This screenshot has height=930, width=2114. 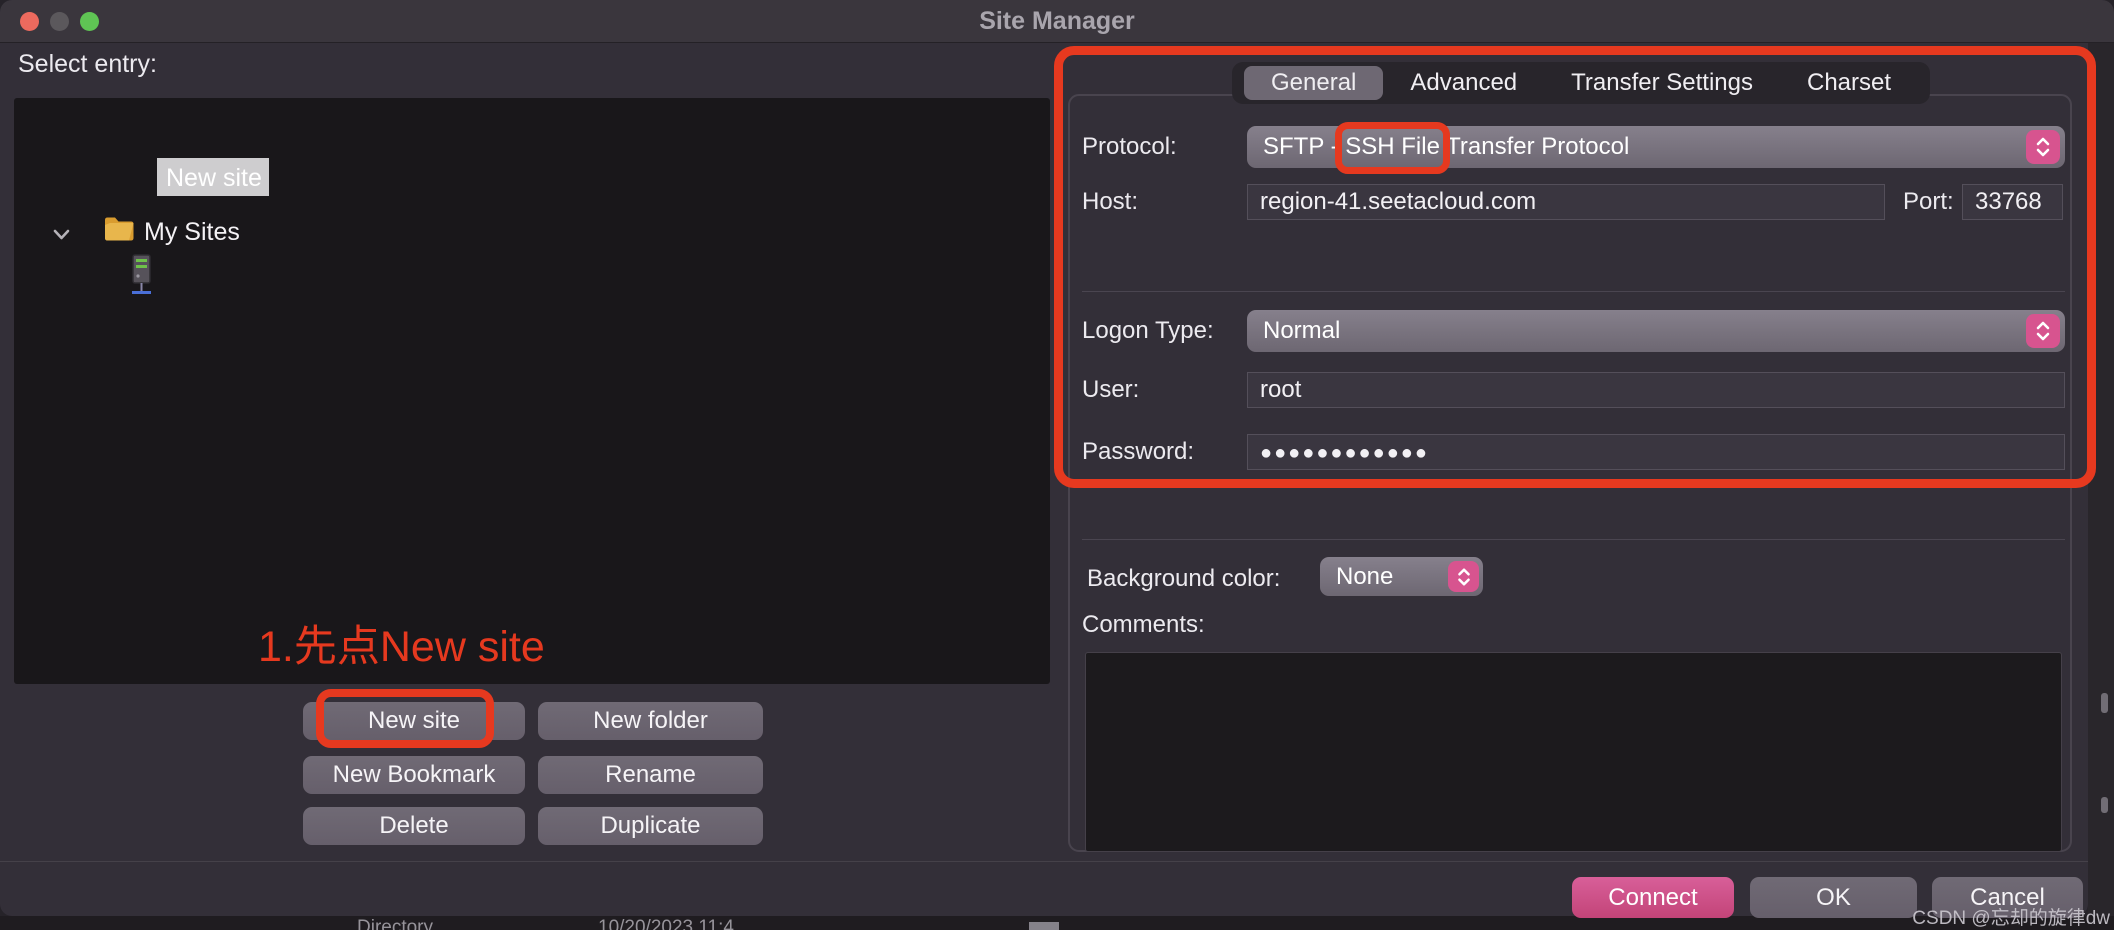 I want to click on password-label: Password:, so click(x=1138, y=451).